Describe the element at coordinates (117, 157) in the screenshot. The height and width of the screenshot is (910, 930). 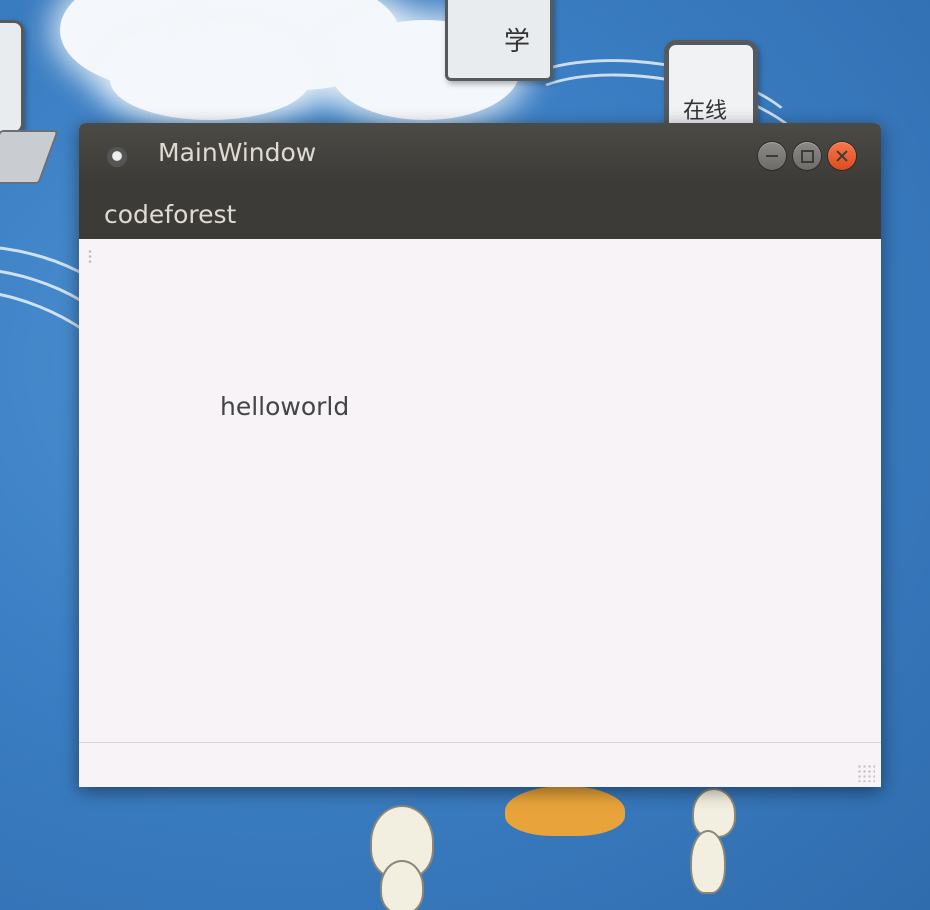
I see `app-icon` at that location.